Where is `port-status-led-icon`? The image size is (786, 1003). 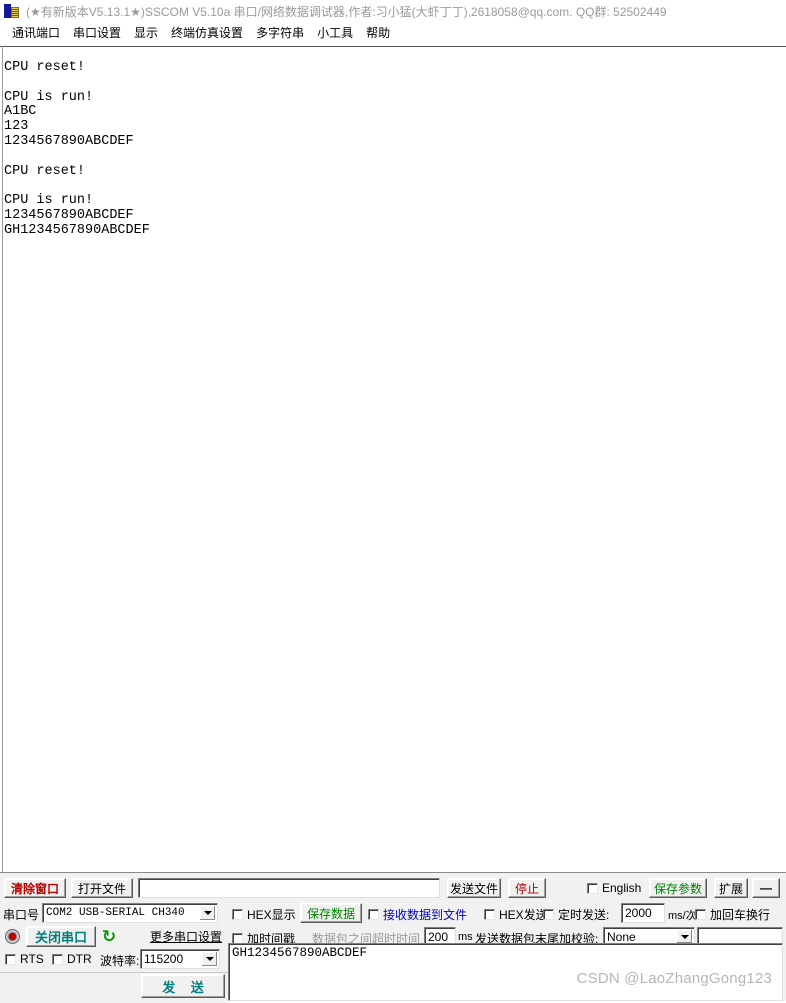
port-status-led-icon is located at coordinates (12, 936).